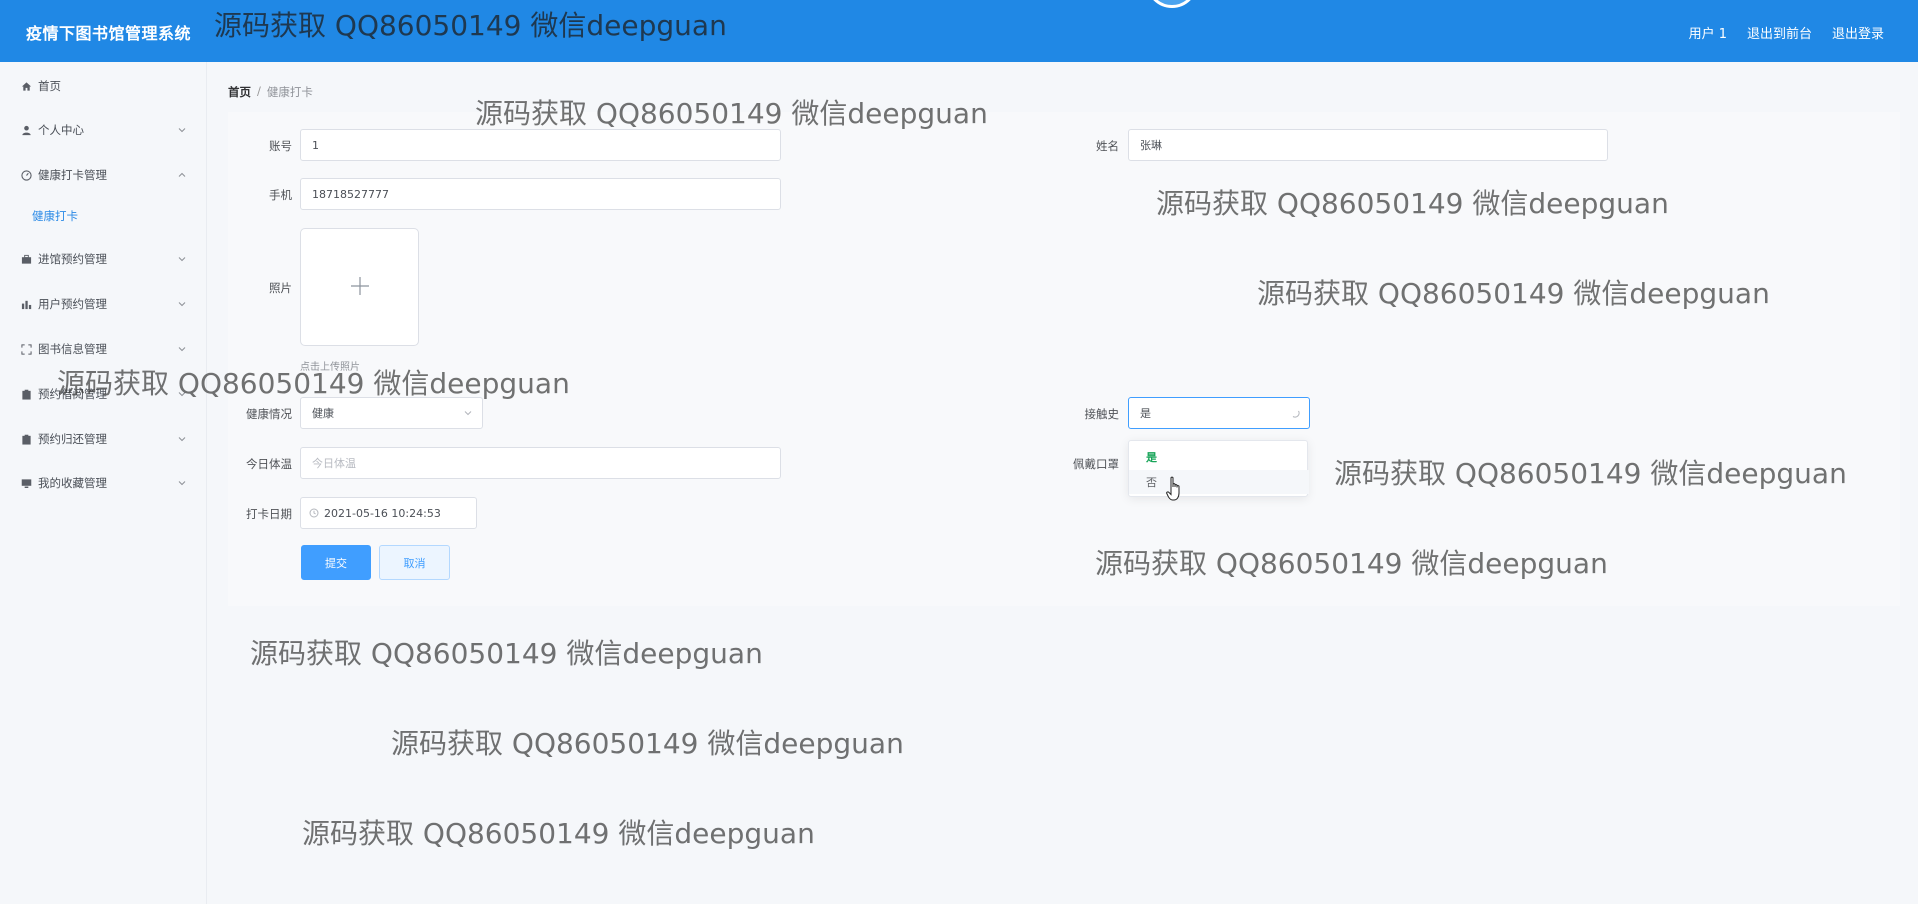 The height and width of the screenshot is (904, 1918). What do you see at coordinates (1219, 457) in the screenshot?
I see `dropdown-option-yes: 是` at bounding box center [1219, 457].